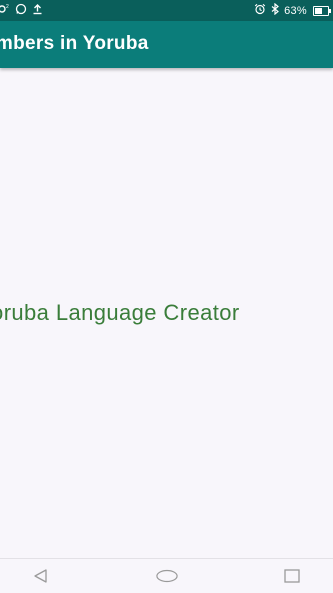 The image size is (333, 593). Describe the element at coordinates (120, 312) in the screenshot. I see `center-text: Yoruba Language Creator` at that location.